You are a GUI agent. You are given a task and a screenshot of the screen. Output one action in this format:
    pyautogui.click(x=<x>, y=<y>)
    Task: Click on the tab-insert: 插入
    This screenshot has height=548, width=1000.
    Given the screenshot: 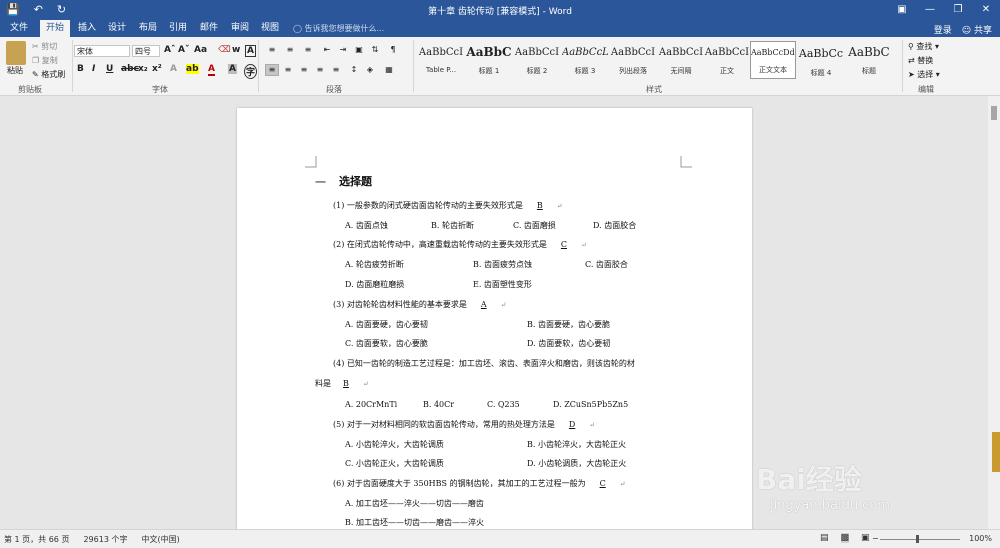 What is the action you would take?
    pyautogui.click(x=87, y=28)
    